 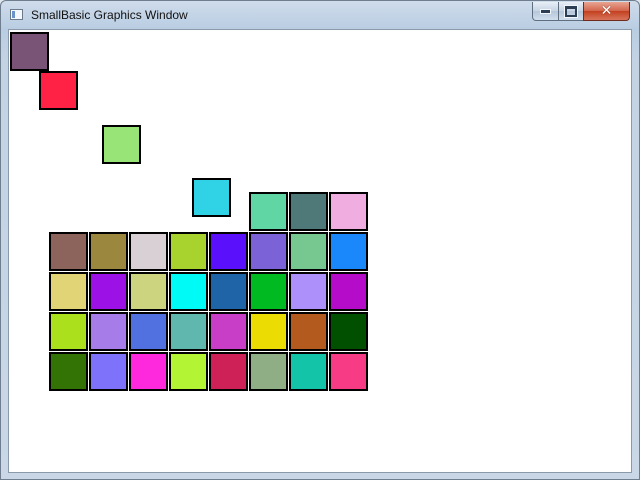 I want to click on window-title: SmallBasic Graphics Window, so click(x=109, y=15).